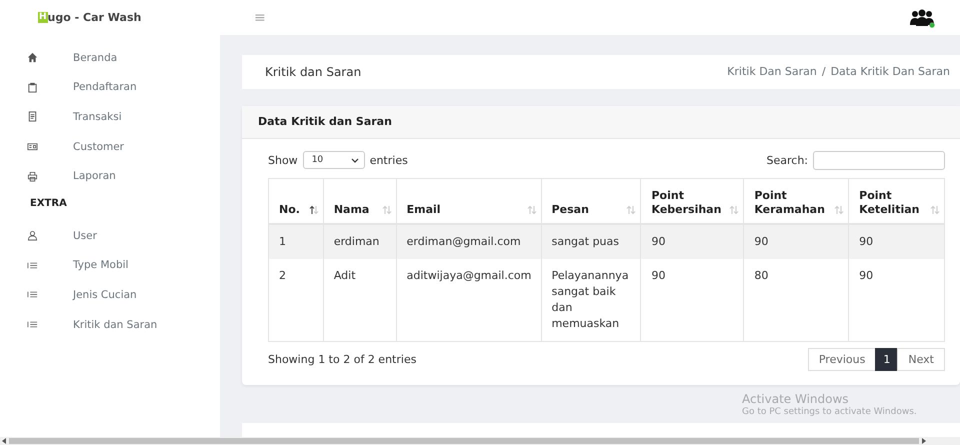  What do you see at coordinates (48, 203) in the screenshot?
I see `section-heading: EXTRA` at bounding box center [48, 203].